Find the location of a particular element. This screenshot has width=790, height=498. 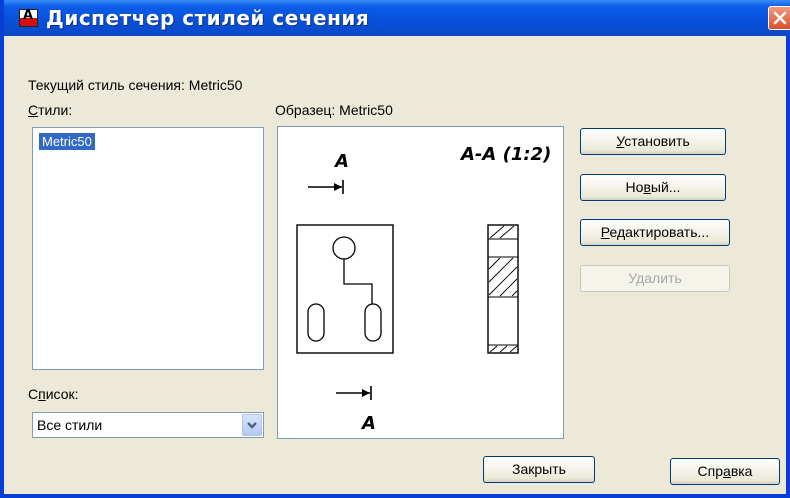

close-button: Закрыть is located at coordinates (539, 469).